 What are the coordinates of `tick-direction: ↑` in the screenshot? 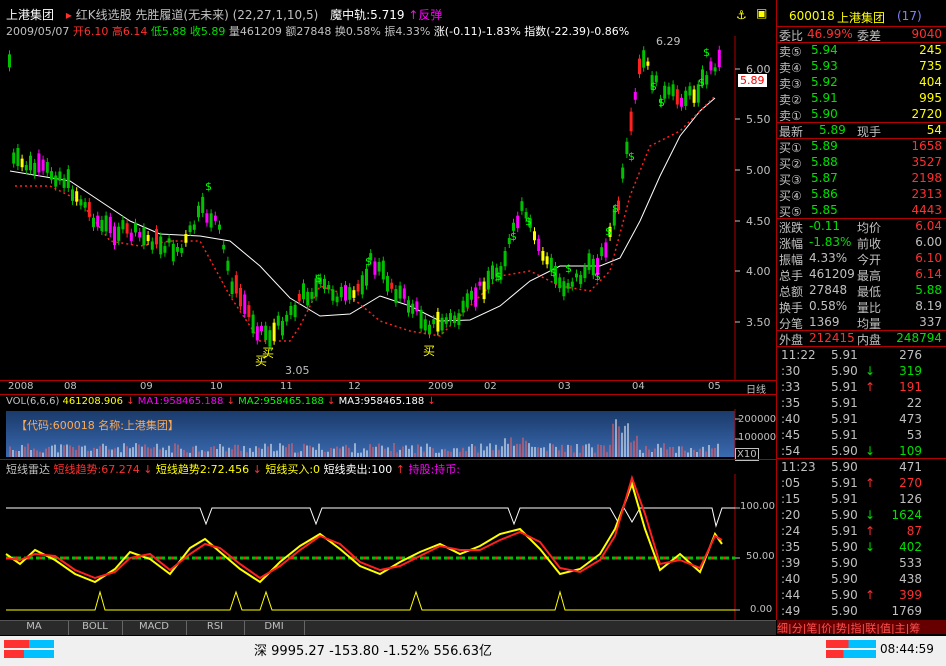 It's located at (870, 531).